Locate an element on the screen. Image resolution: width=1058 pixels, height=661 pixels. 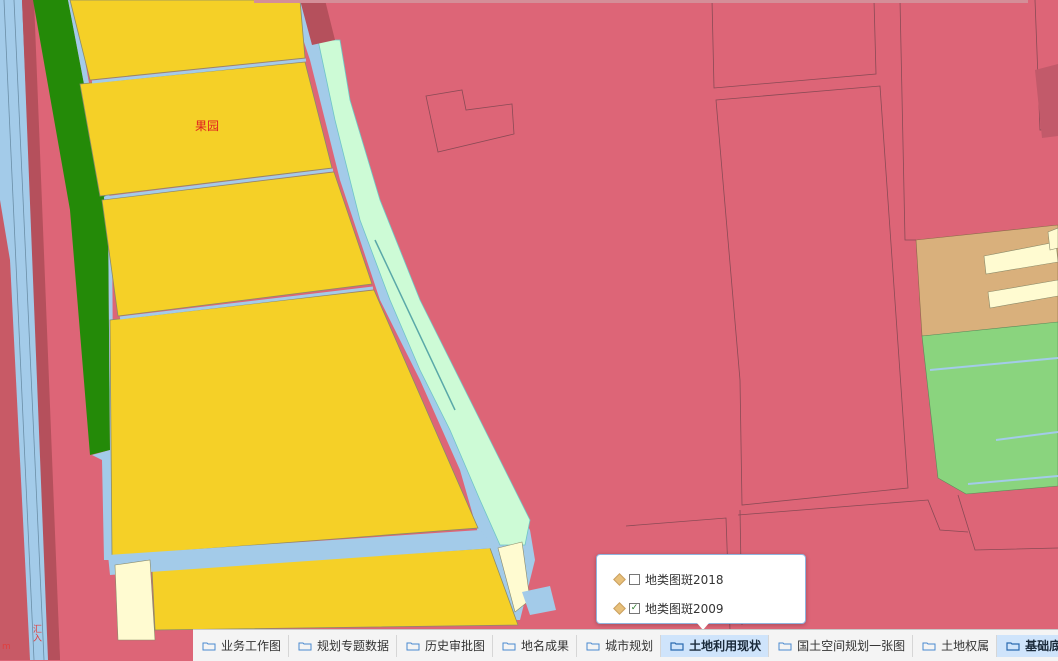
tab-label: 地名成果 is located at coordinates (545, 646).